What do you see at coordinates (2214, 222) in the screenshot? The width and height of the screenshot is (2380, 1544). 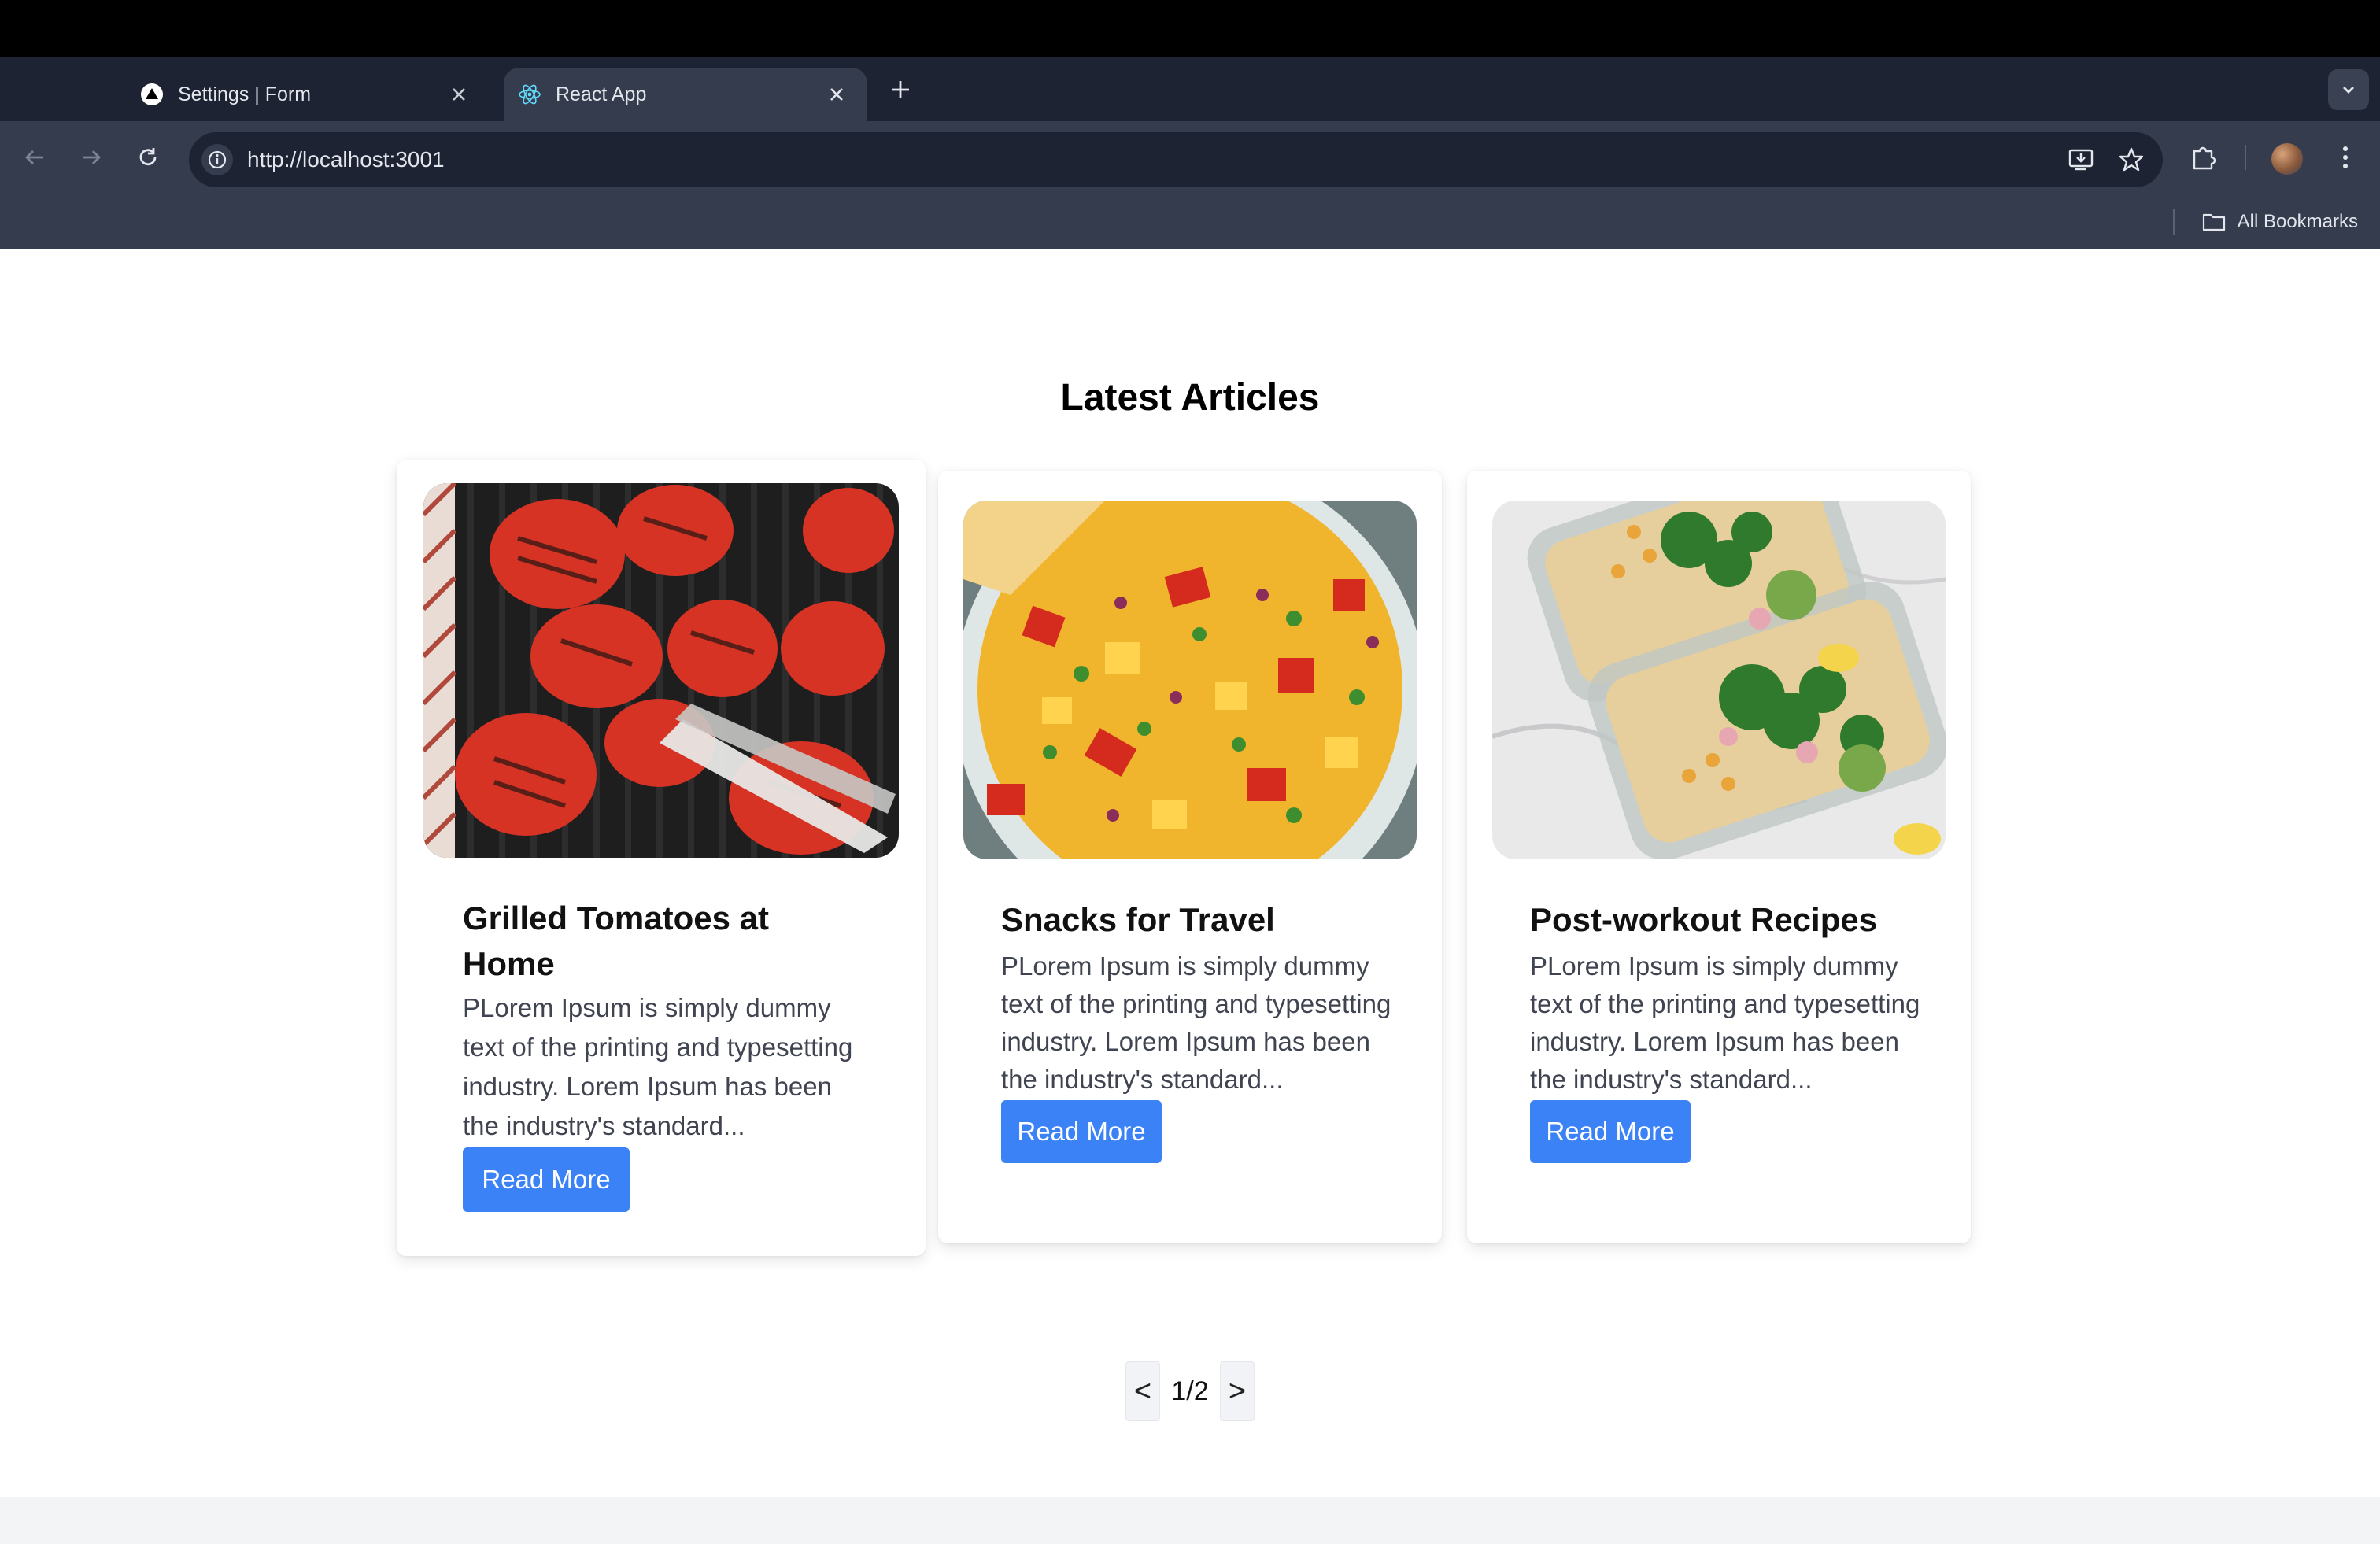 I see `folder-icon` at bounding box center [2214, 222].